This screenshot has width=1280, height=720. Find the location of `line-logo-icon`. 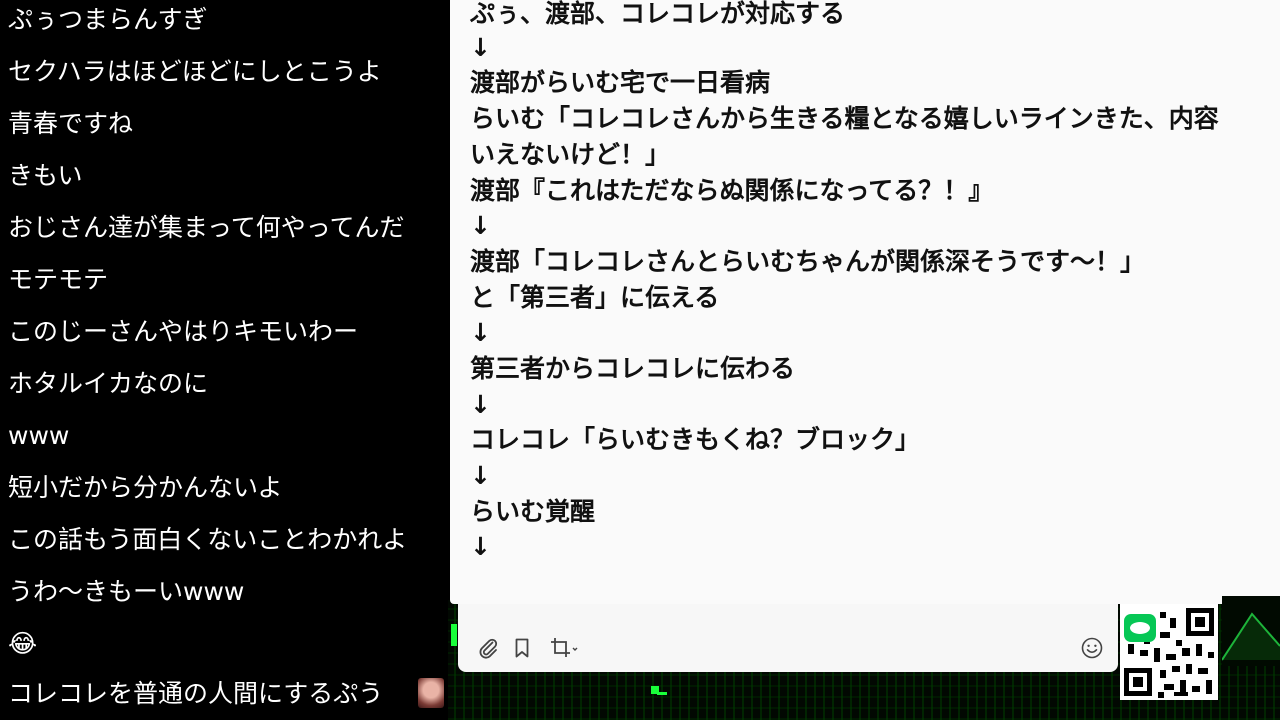

line-logo-icon is located at coordinates (1140, 628).